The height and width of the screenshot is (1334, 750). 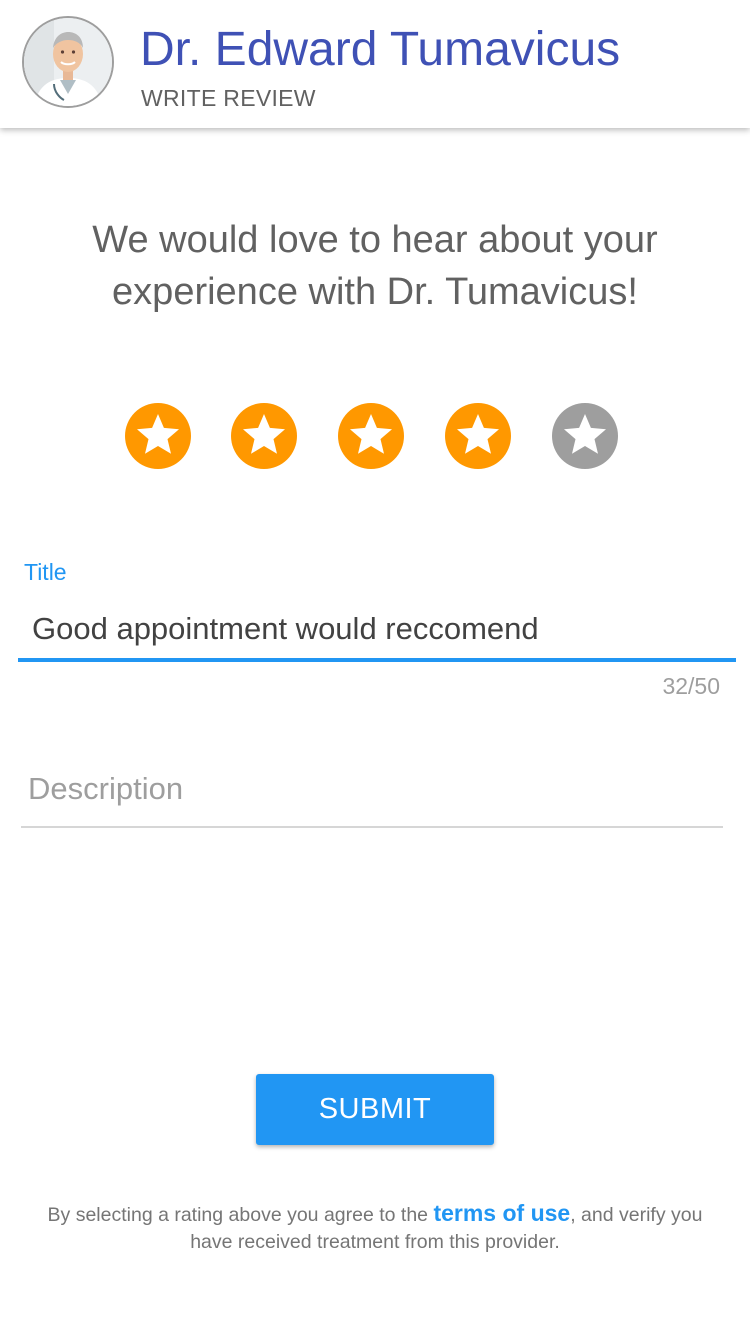 I want to click on doctor-name: Dr. Edward Tumavicus, so click(x=380, y=49).